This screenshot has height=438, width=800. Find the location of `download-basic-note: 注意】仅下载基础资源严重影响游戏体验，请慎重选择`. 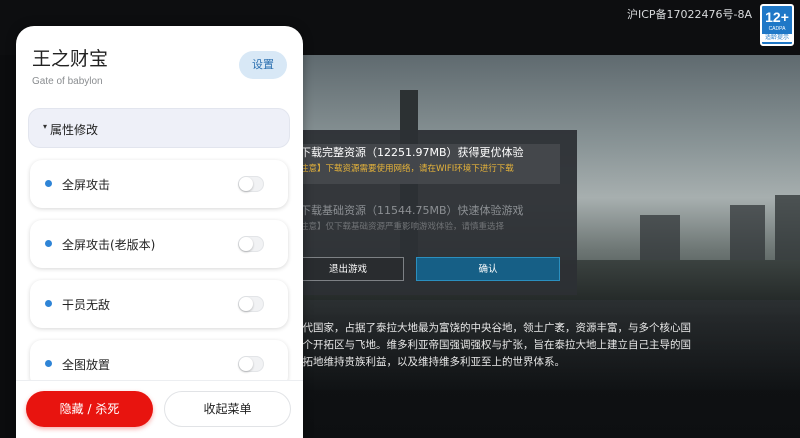

download-basic-note: 注意】仅下载基础资源严重影响游戏体验，请慎重选择 is located at coordinates (402, 227).